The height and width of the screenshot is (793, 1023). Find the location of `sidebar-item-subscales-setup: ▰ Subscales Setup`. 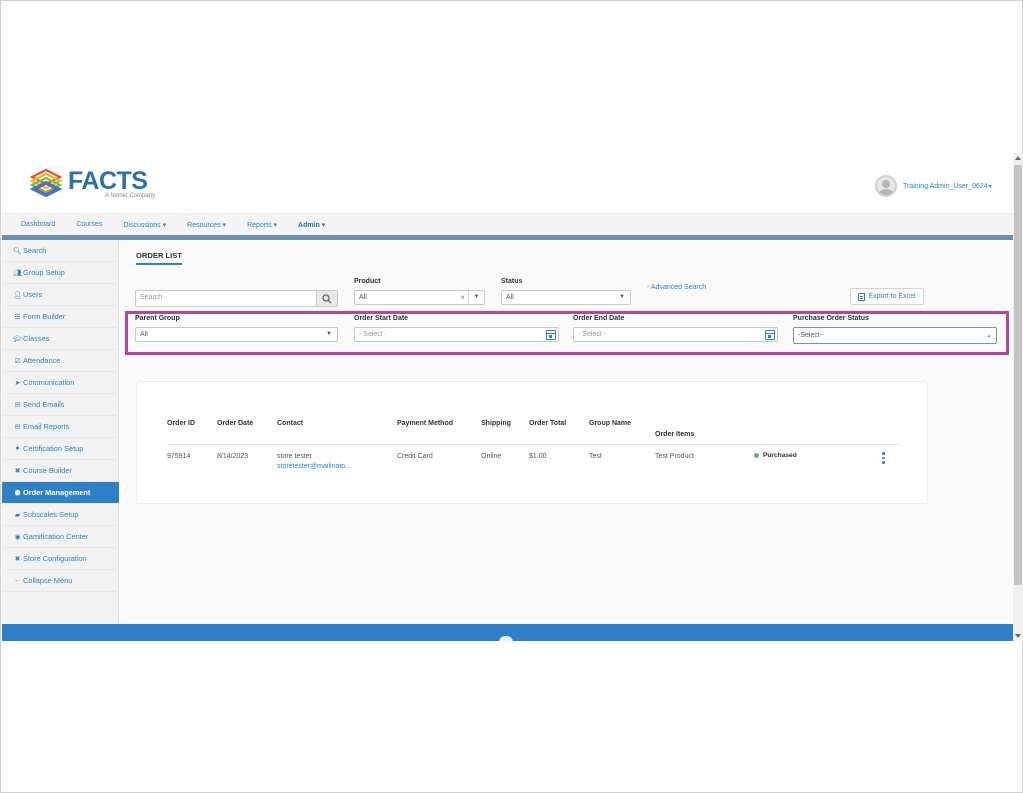

sidebar-item-subscales-setup: ▰ Subscales Setup is located at coordinates (60, 515).